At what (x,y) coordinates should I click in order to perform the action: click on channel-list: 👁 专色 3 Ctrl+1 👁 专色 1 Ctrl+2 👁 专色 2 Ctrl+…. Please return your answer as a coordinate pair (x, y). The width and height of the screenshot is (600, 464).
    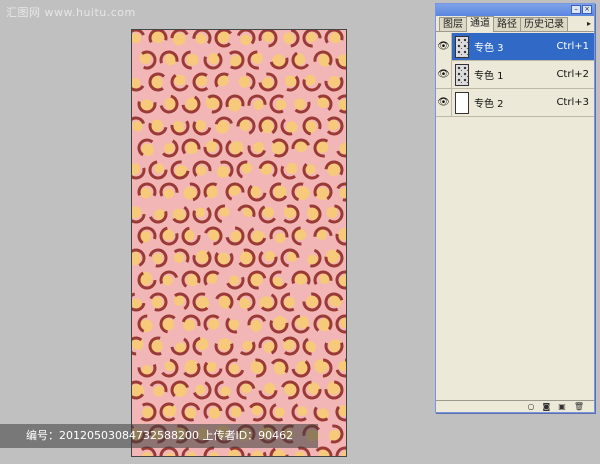
    Looking at the image, I should click on (515, 74).